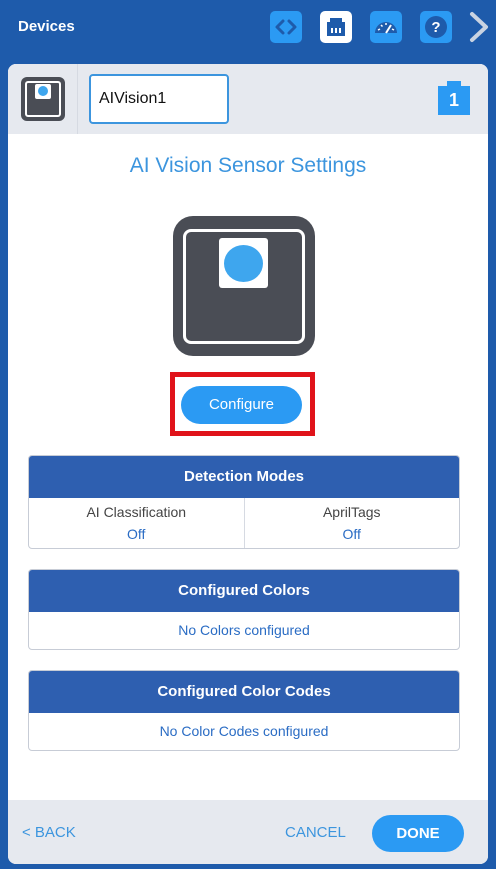 Image resolution: width=496 pixels, height=869 pixels. What do you see at coordinates (244, 591) in the screenshot?
I see `configured-colors-header: Configured Colors` at bounding box center [244, 591].